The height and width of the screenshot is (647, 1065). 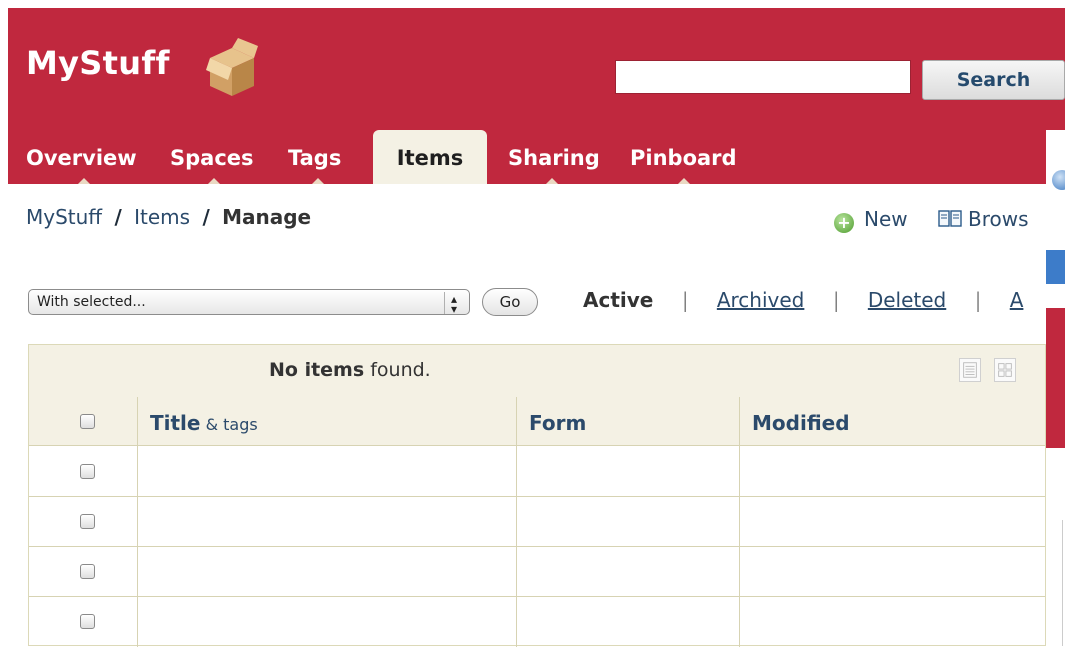 I want to click on grid-view-icon, so click(x=1005, y=370).